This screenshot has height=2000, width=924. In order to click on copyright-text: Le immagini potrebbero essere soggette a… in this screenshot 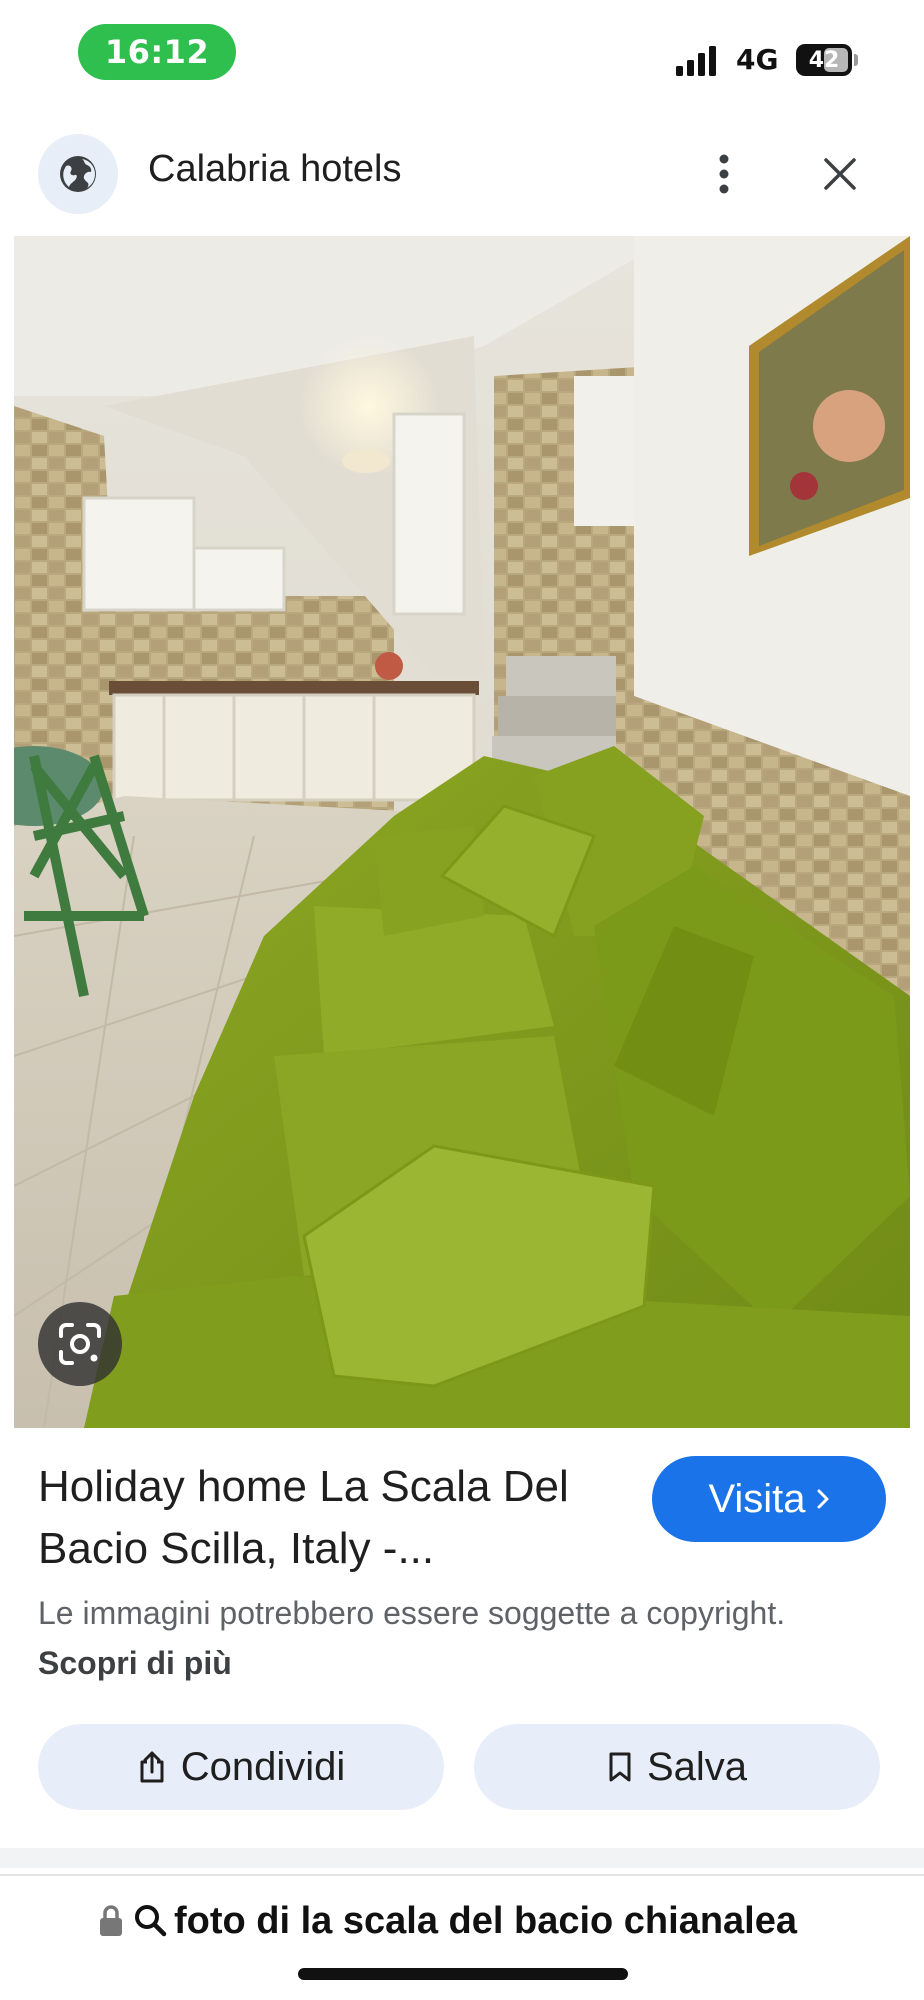, I will do `click(412, 1613)`.